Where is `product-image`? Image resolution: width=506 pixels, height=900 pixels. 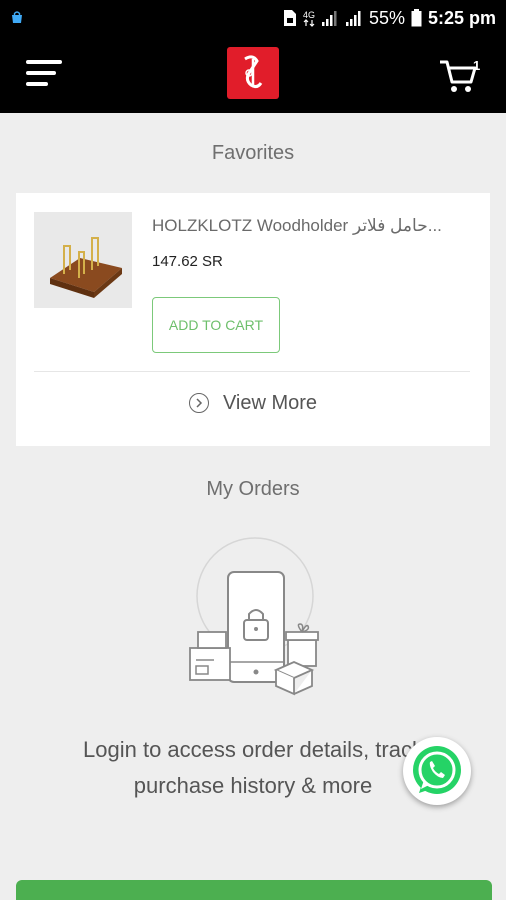
product-image is located at coordinates (83, 260).